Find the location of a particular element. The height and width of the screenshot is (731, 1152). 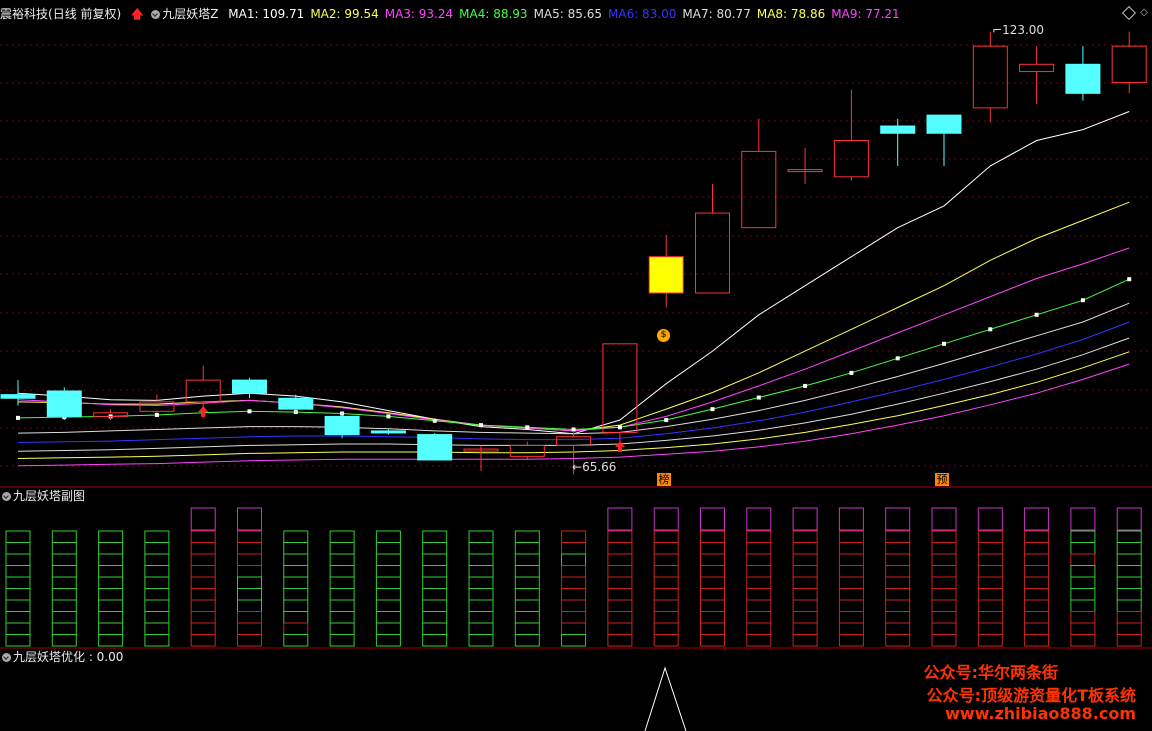

ma-label-9: MA9: 77.21 is located at coordinates (865, 14).